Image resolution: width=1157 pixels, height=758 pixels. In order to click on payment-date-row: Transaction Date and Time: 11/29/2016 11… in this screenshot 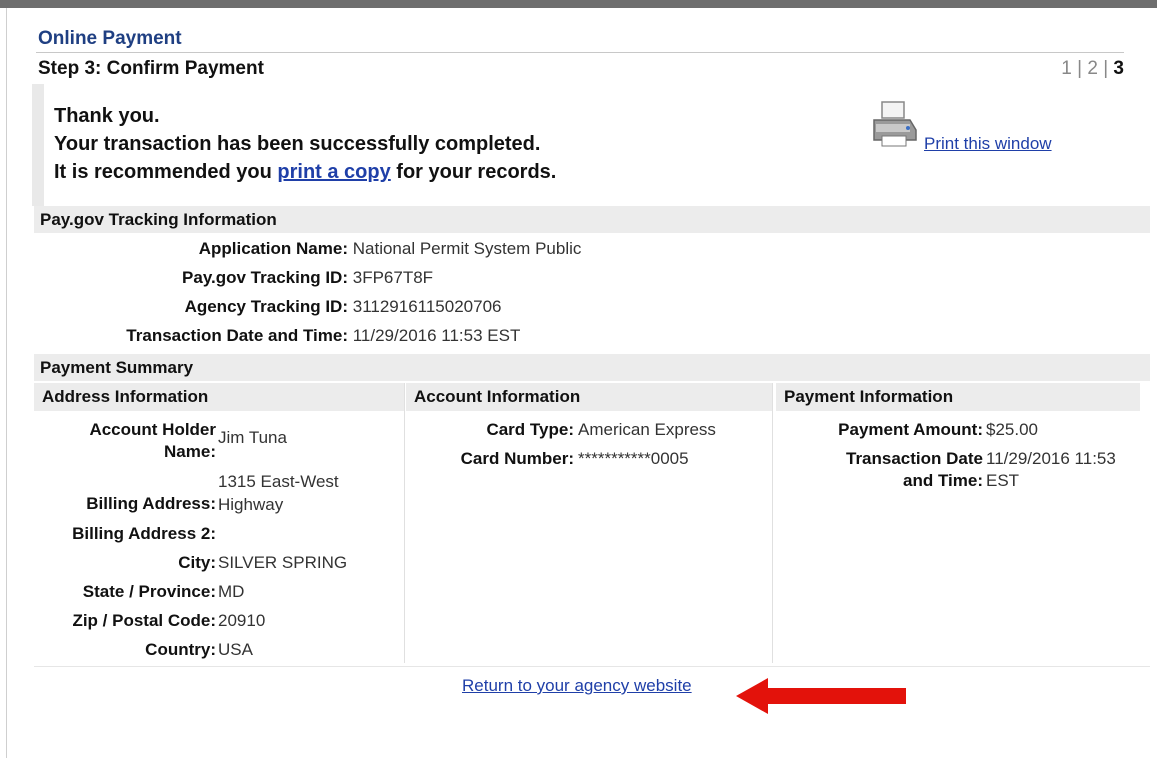, I will do `click(981, 469)`.